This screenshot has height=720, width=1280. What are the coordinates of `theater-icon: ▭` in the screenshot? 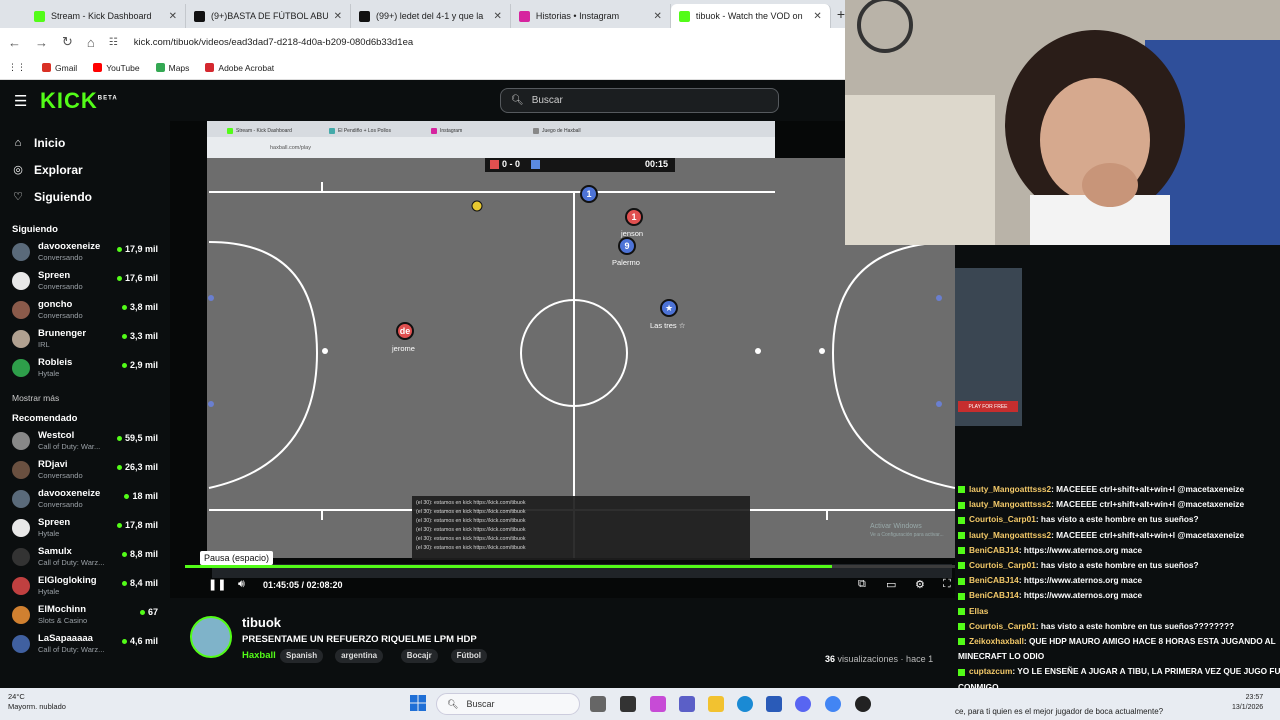 It's located at (891, 584).